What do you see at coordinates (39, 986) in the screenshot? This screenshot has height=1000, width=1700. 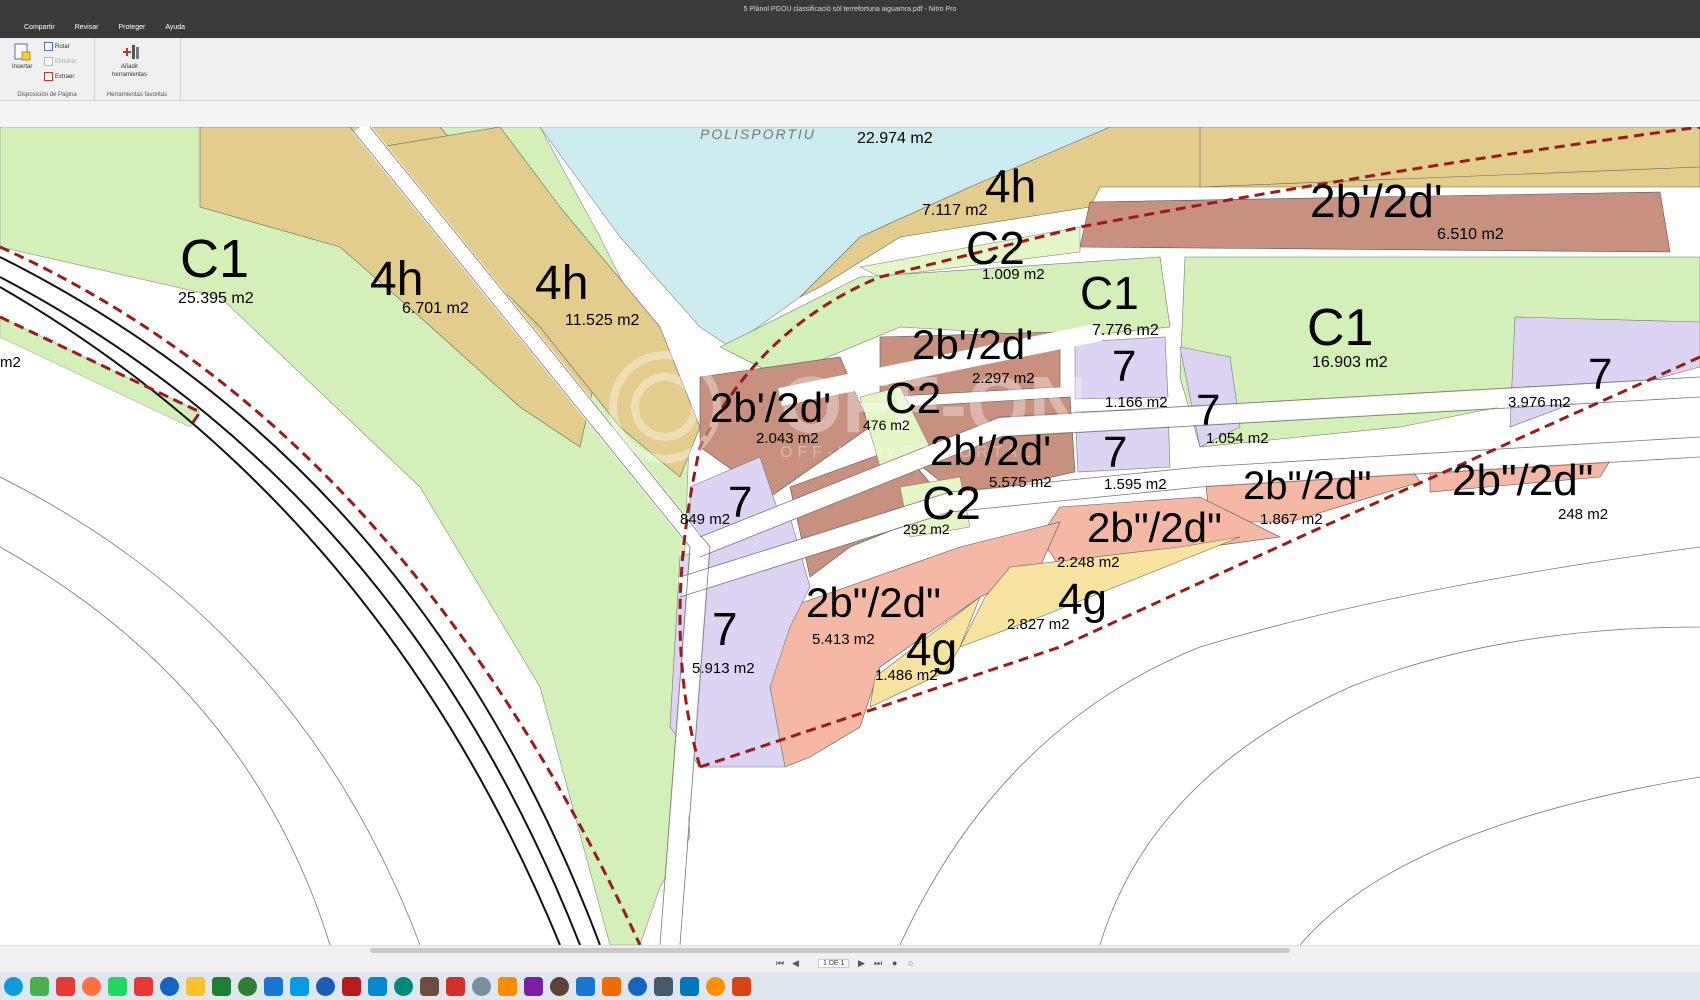 I see `chrome-icon` at bounding box center [39, 986].